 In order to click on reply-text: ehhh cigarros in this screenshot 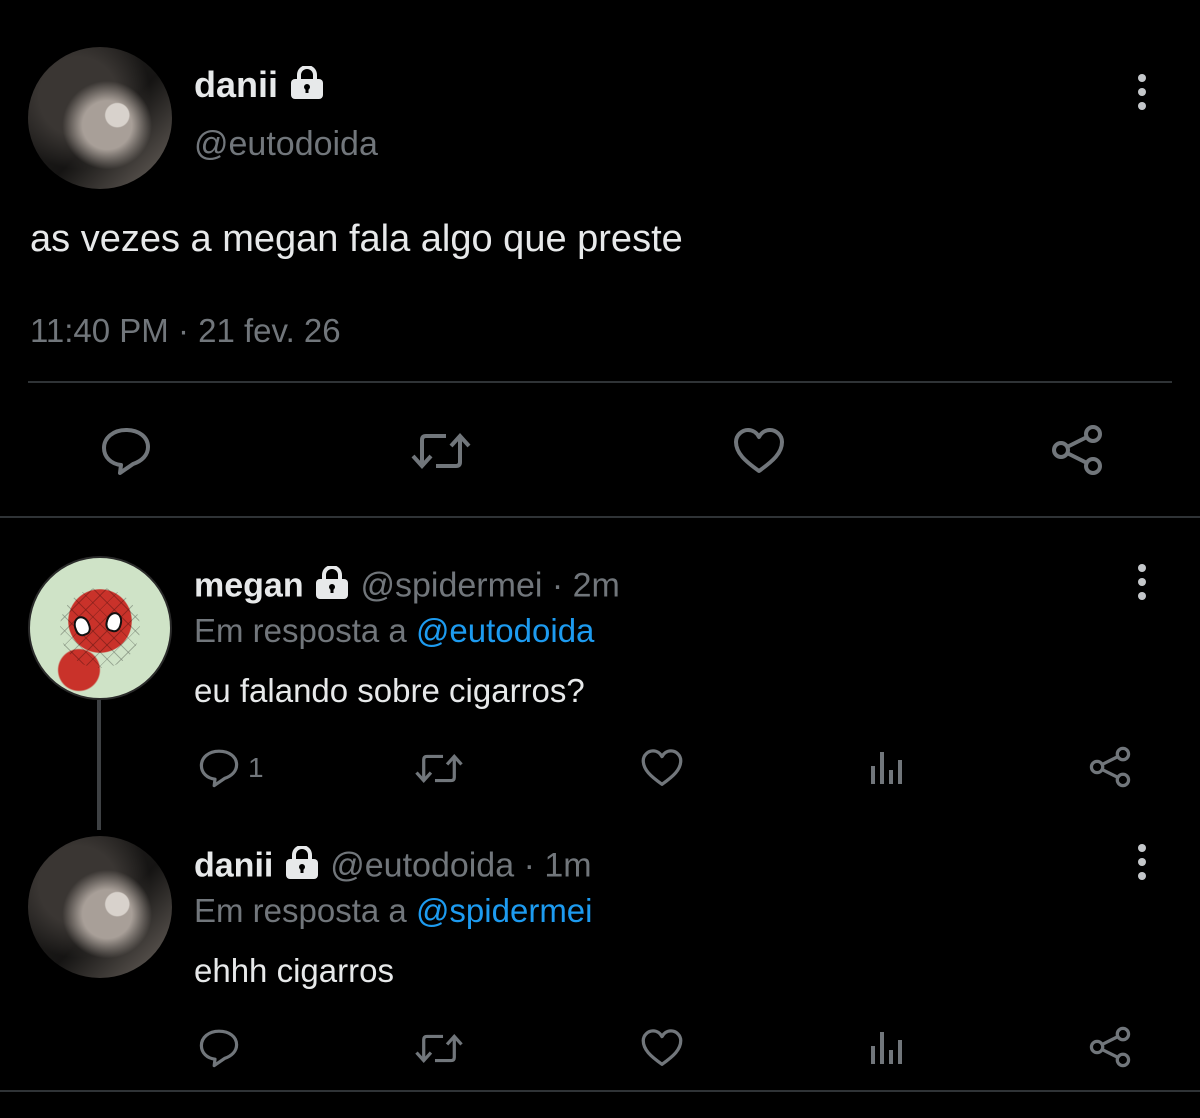, I will do `click(294, 970)`.